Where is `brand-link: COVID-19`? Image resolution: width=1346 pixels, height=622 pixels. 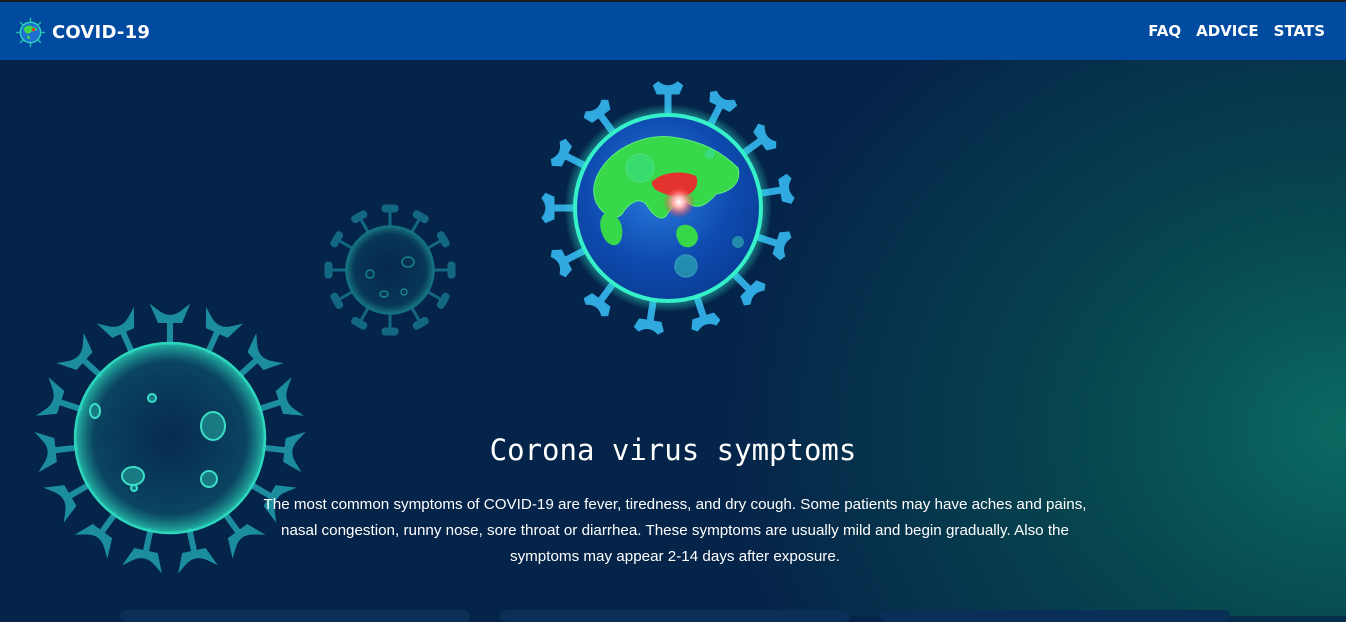
brand-link: COVID-19 is located at coordinates (82, 32).